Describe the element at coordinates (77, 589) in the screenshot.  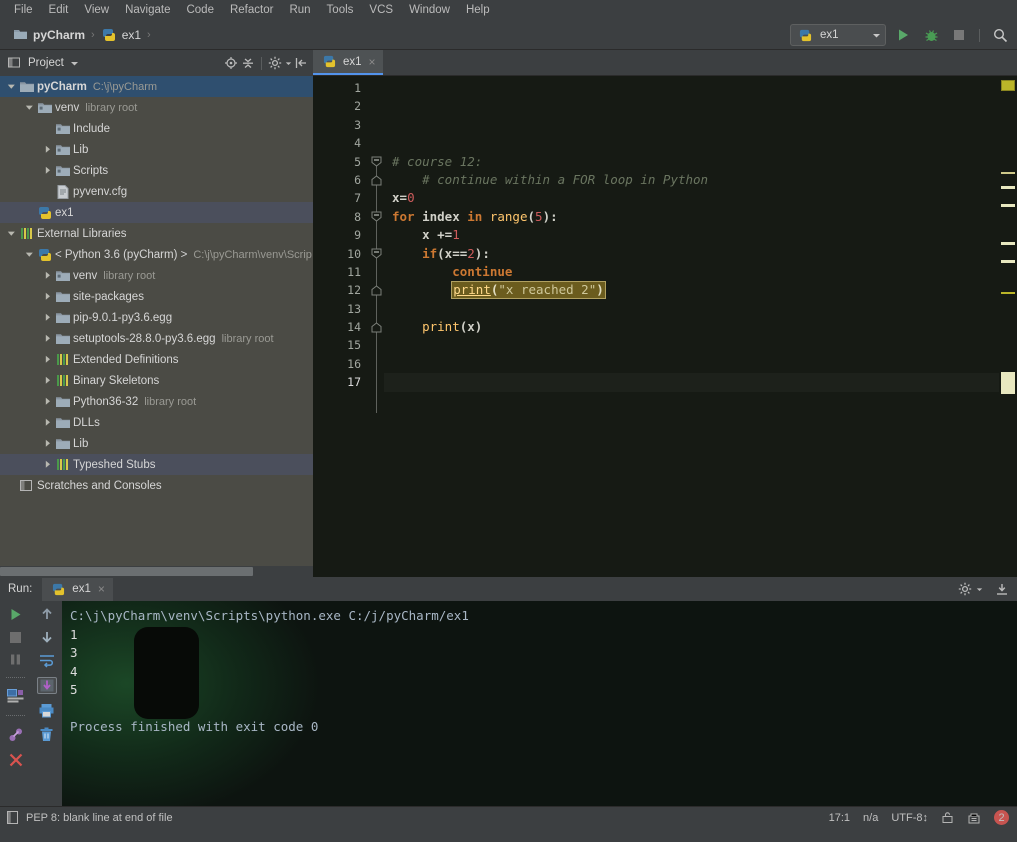
I see `run-tab-ex1: ex1 ×` at that location.